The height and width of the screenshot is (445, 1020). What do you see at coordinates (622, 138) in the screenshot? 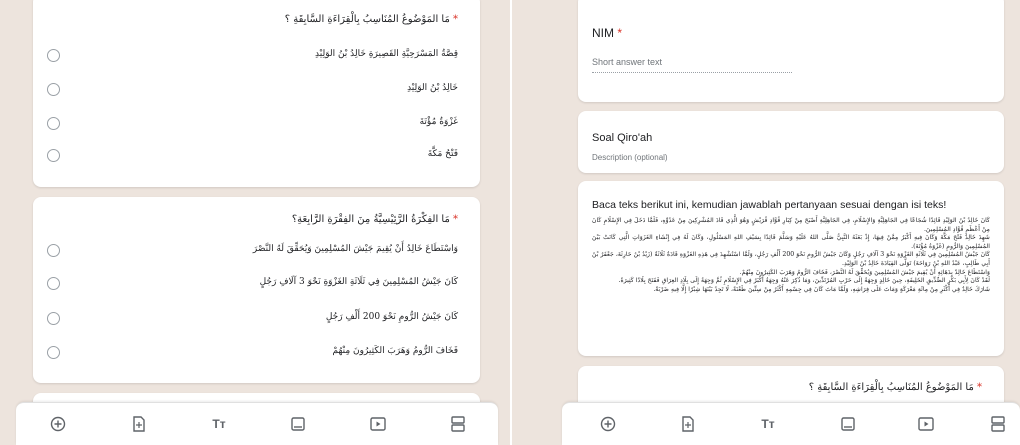
I see `section-title: Soal Qiro'ah` at bounding box center [622, 138].